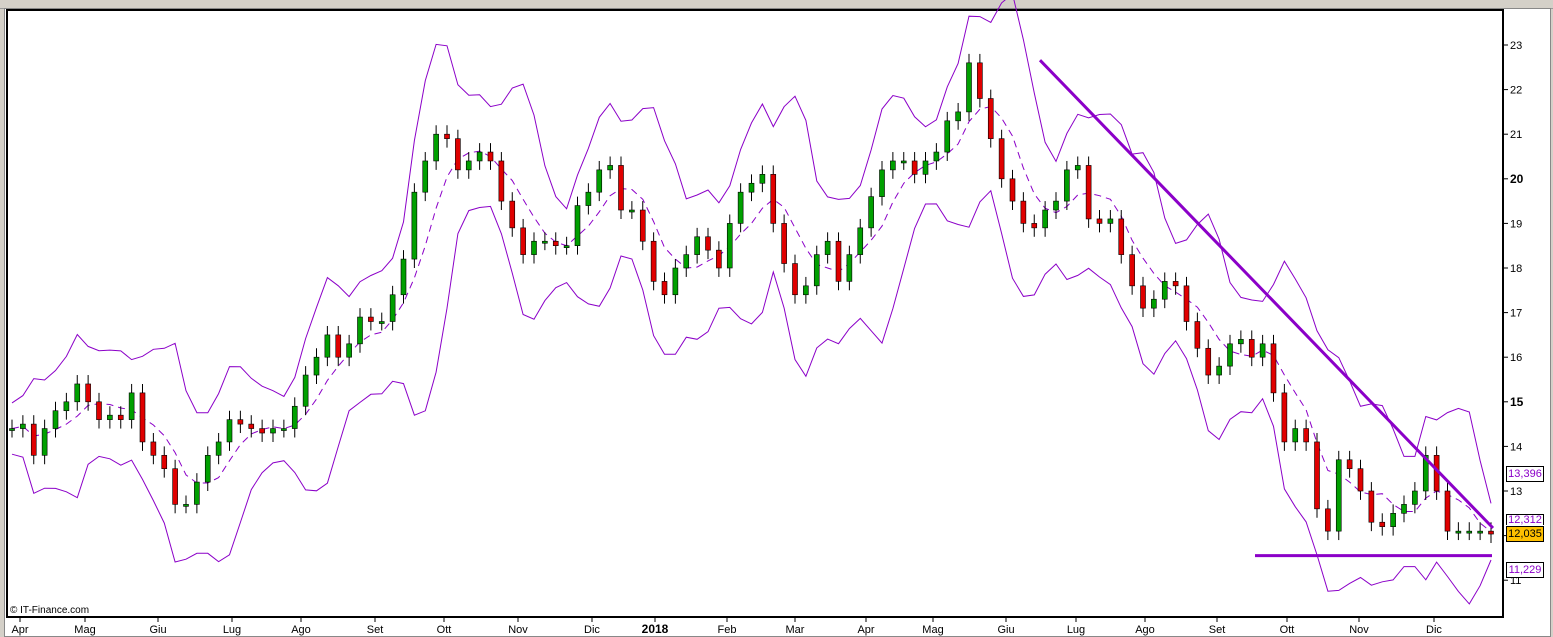 The width and height of the screenshot is (1553, 637). Describe the element at coordinates (1145, 630) in the screenshot. I see `x-tick-label: Ago` at that location.